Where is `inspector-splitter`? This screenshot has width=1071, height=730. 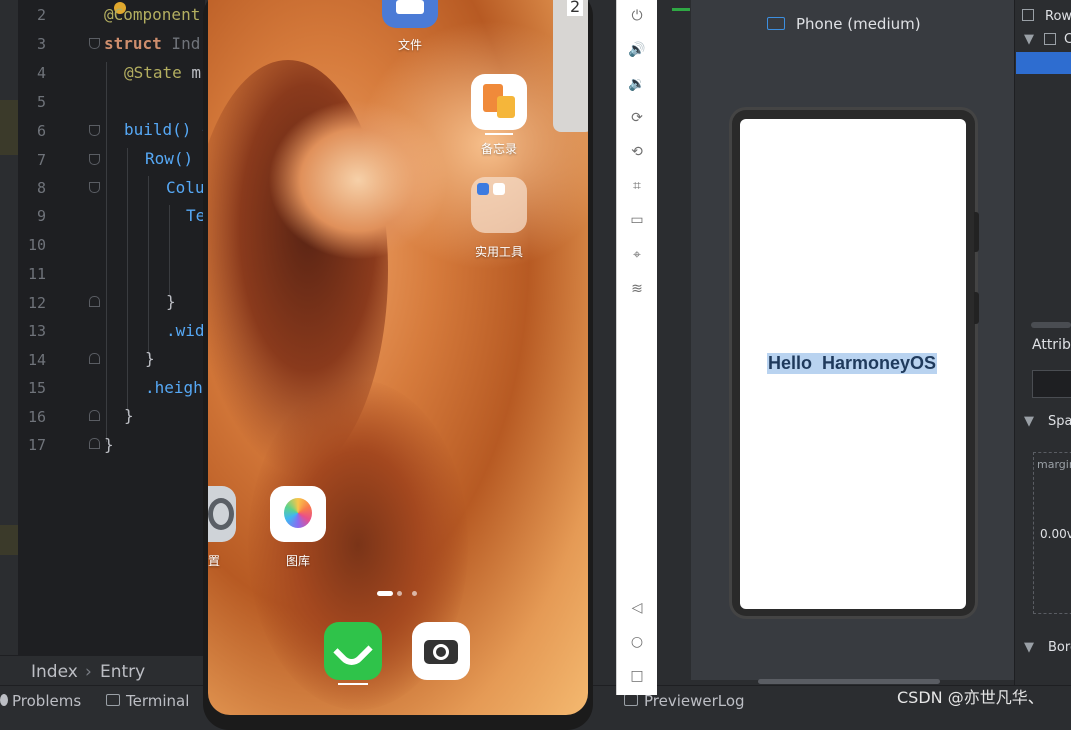
inspector-splitter is located at coordinates (1051, 325).